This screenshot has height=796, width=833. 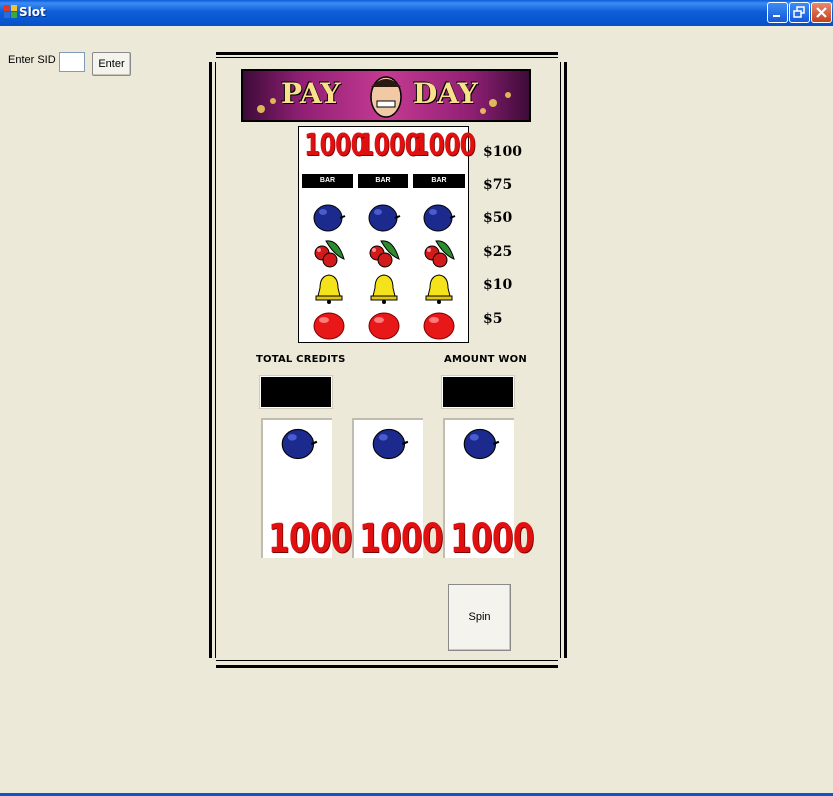 I want to click on restore-button, so click(x=799, y=12).